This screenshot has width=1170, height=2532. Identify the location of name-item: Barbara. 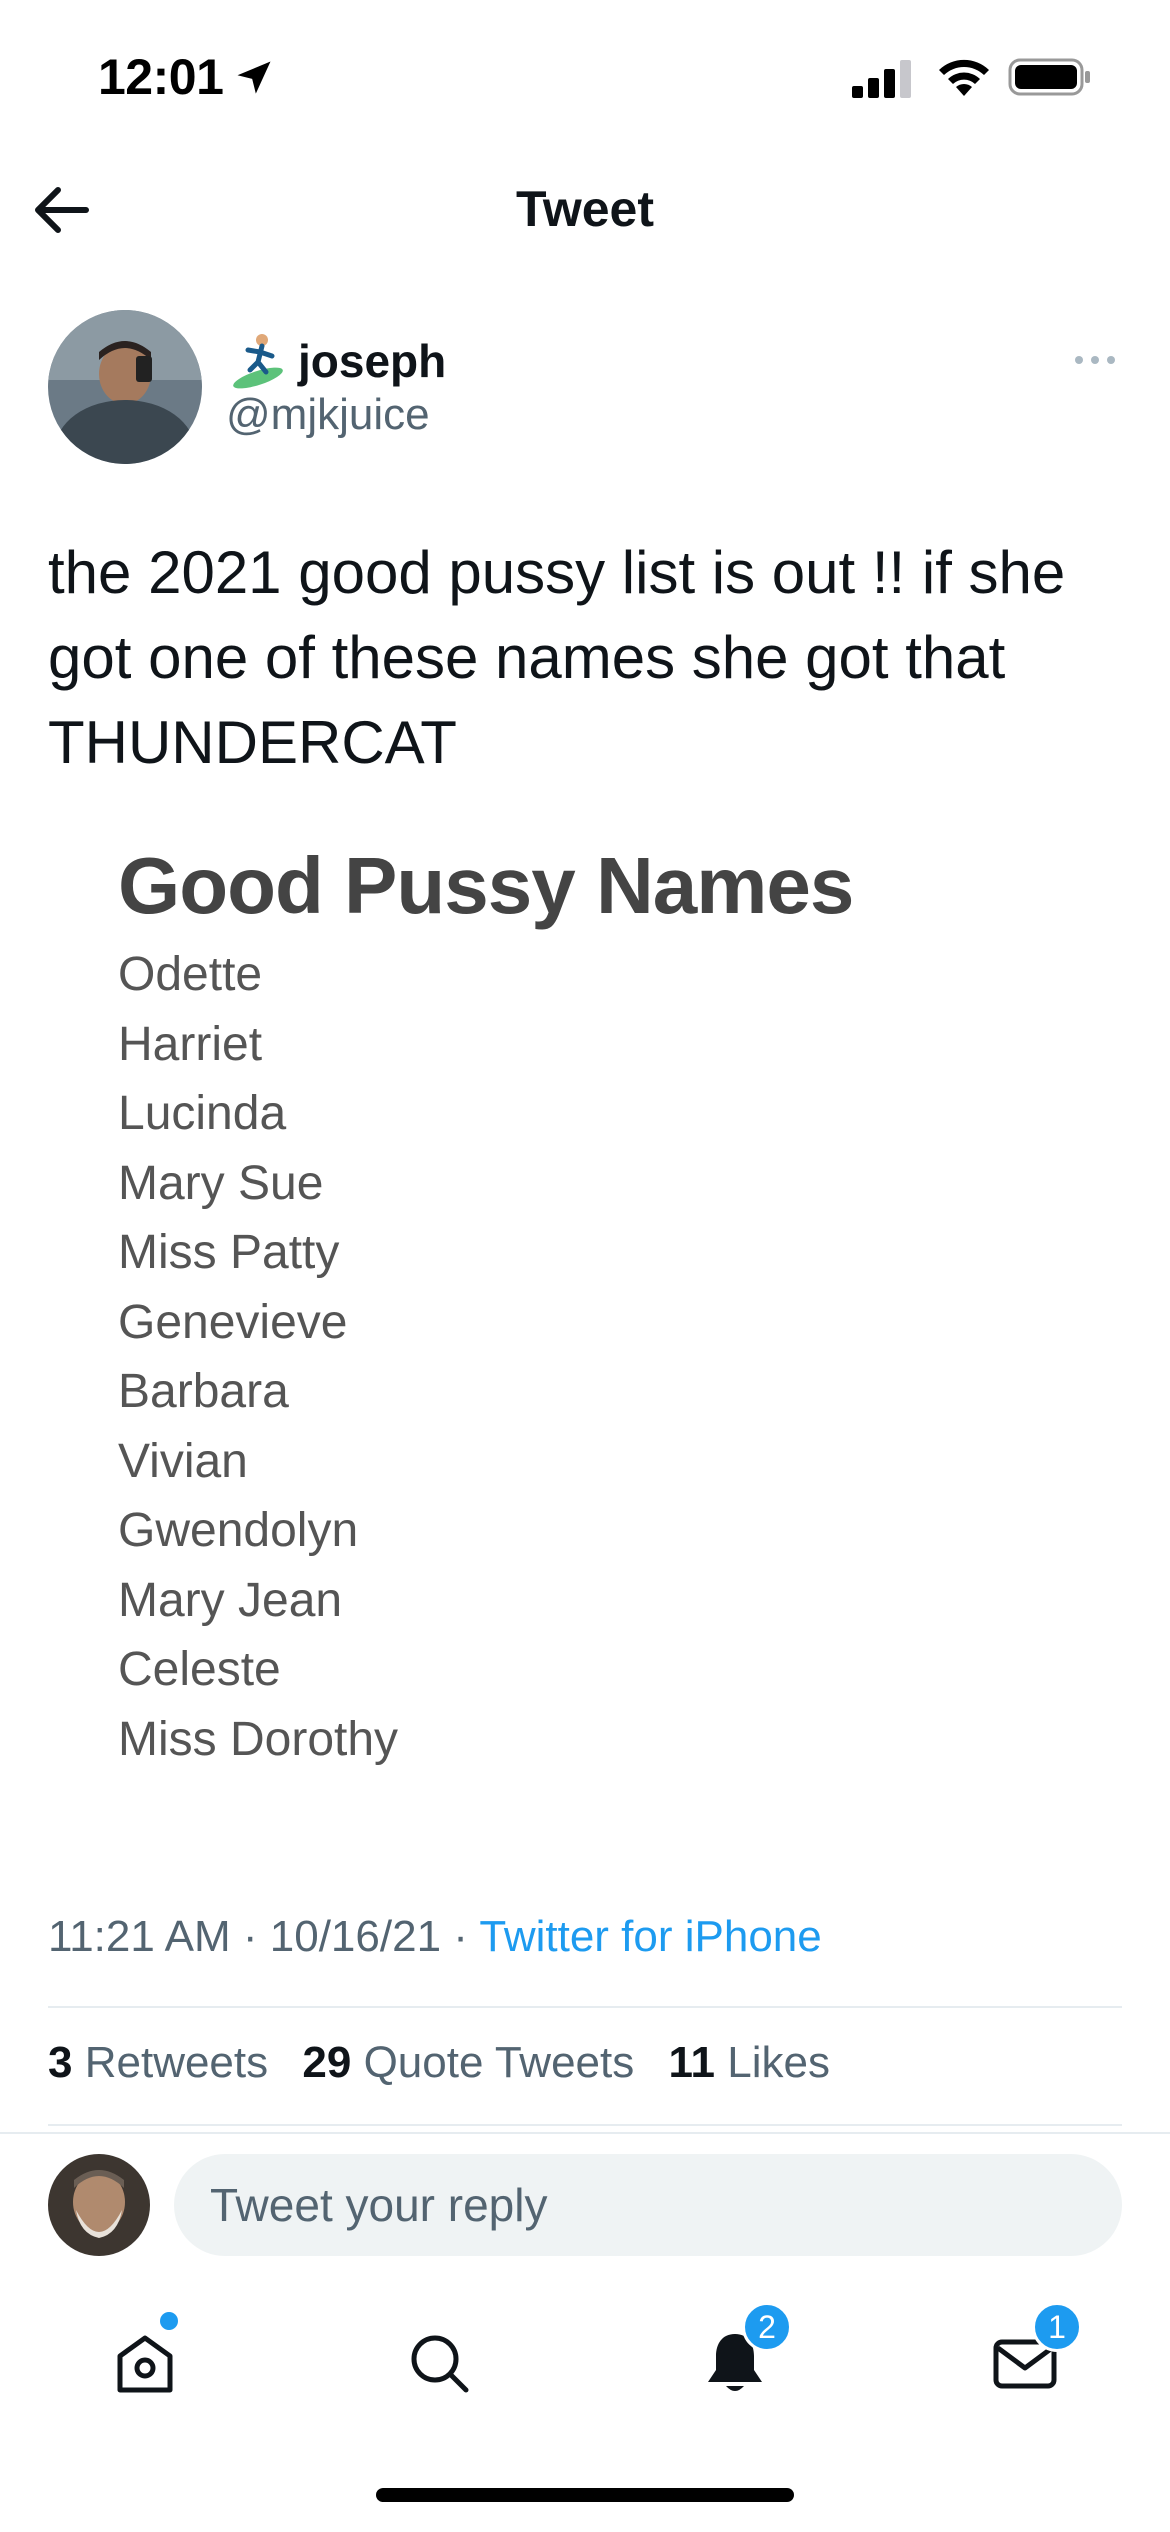
(203, 1391).